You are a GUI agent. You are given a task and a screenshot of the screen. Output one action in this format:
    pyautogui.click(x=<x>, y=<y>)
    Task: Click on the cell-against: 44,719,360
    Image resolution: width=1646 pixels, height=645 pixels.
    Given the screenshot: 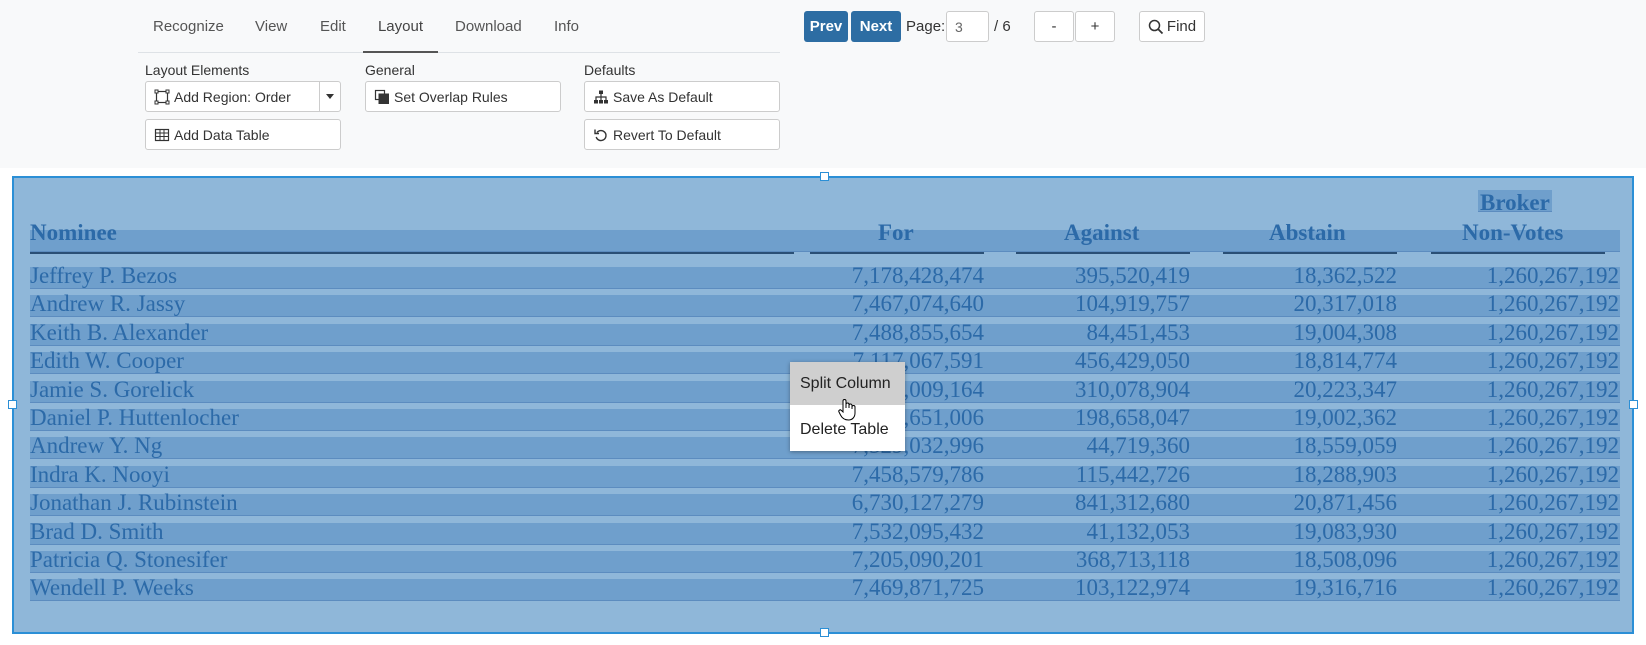 What is the action you would take?
    pyautogui.click(x=1138, y=446)
    